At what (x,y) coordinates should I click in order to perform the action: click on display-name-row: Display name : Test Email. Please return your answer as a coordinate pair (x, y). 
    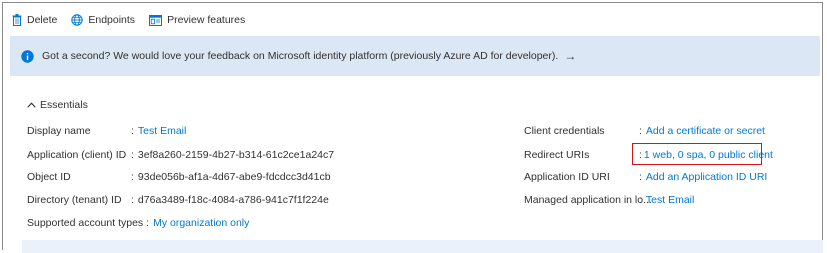
    Looking at the image, I should click on (106, 131).